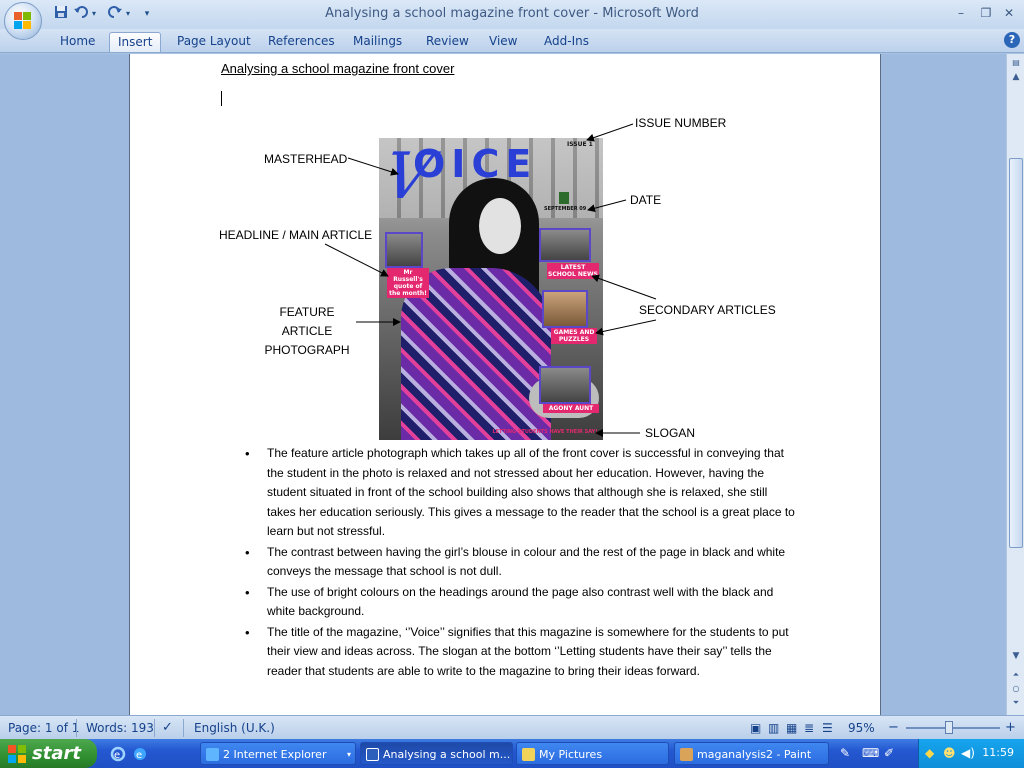  I want to click on tab-review: Review, so click(447, 42).